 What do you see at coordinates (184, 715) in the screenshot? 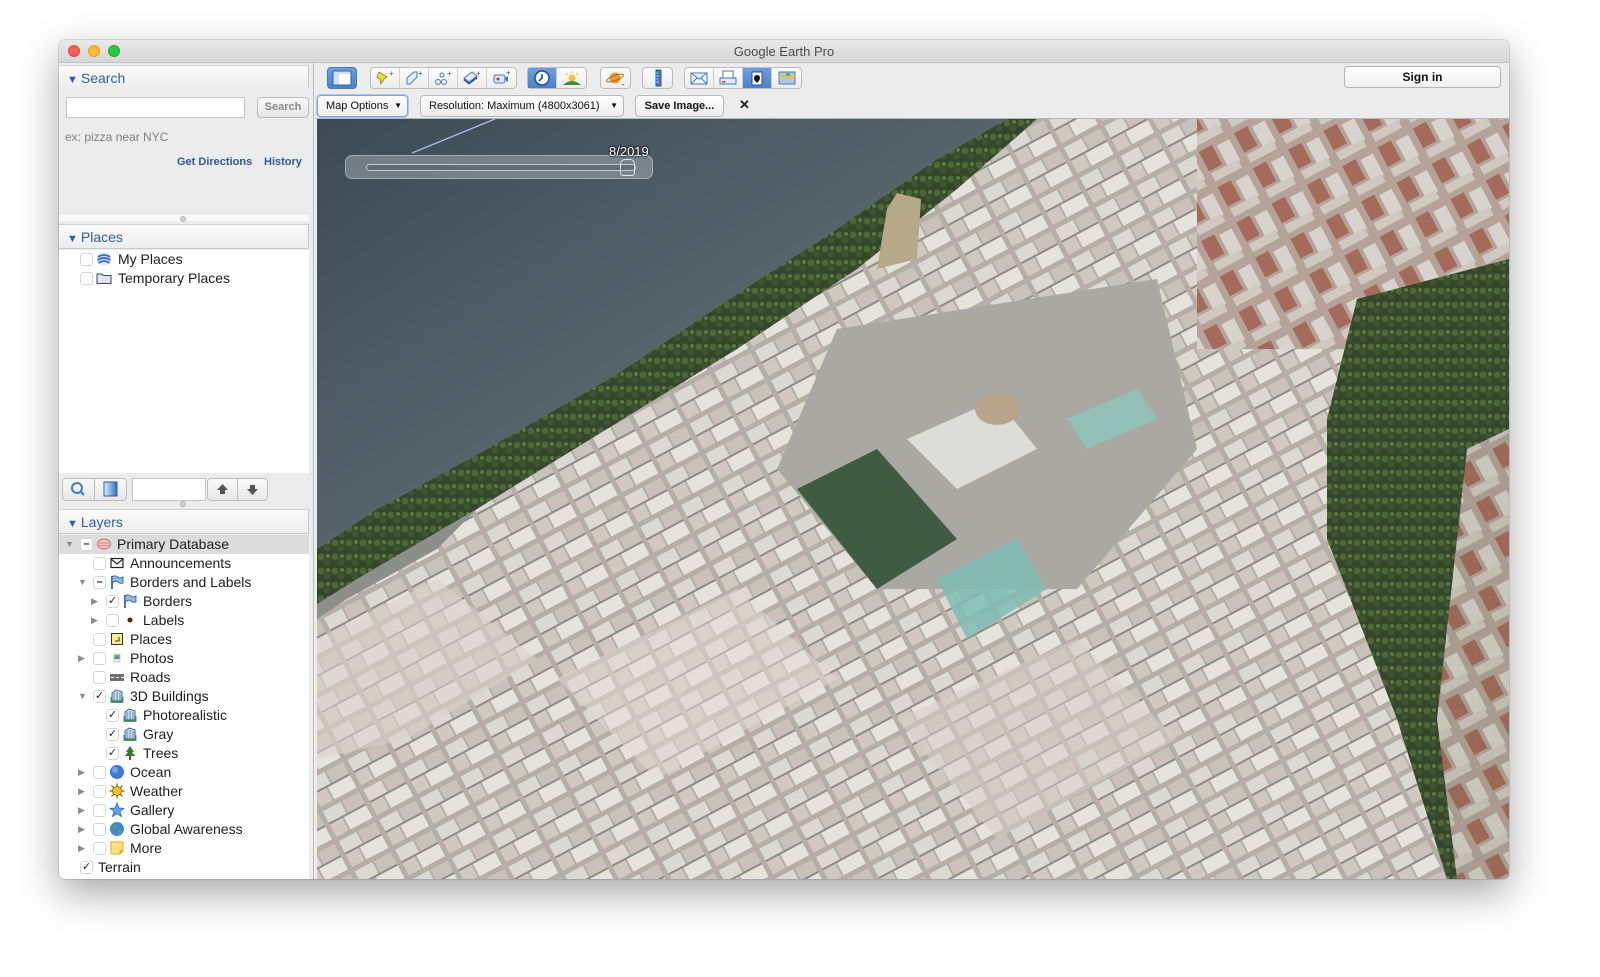
I see `layer-item-photorealistic: ✓ Photorealistic` at bounding box center [184, 715].